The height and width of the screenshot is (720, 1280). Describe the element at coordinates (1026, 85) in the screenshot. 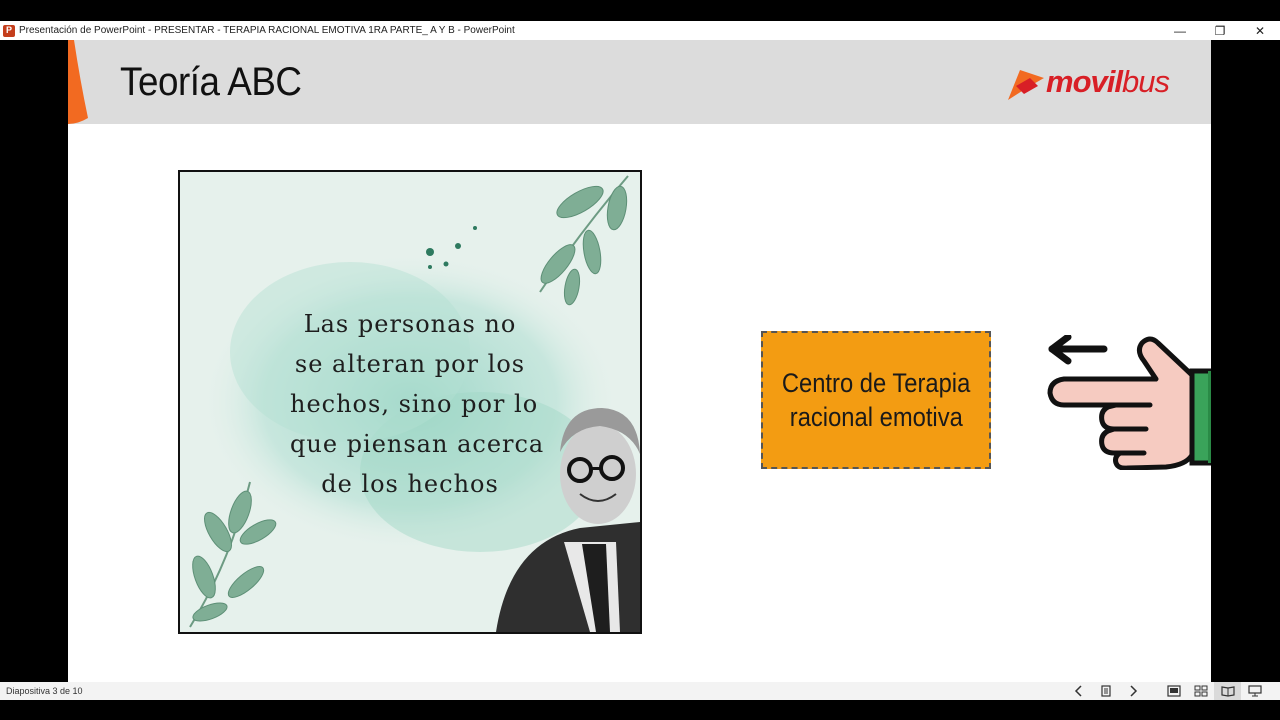

I see `movilbus-logo-icon` at that location.